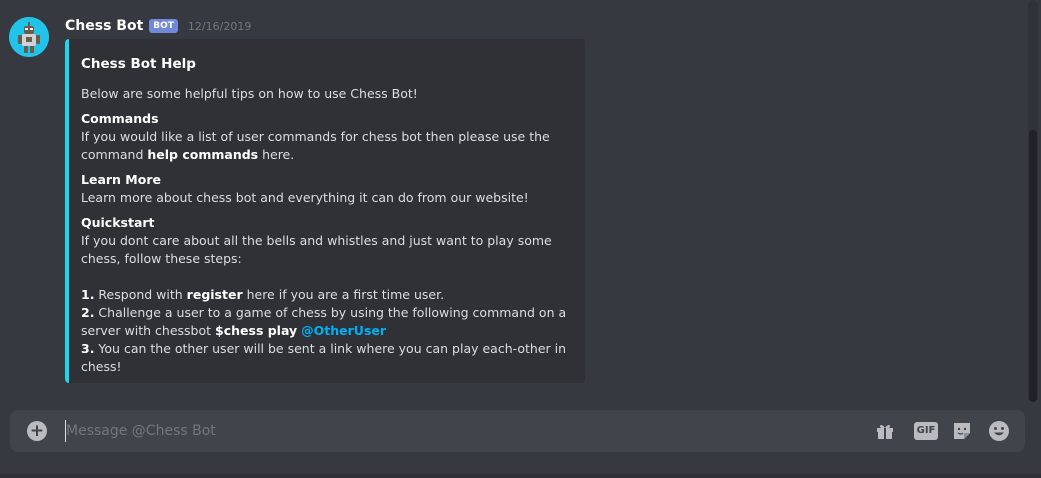 The width and height of the screenshot is (1041, 478). What do you see at coordinates (121, 179) in the screenshot?
I see `field-name: Learn More` at bounding box center [121, 179].